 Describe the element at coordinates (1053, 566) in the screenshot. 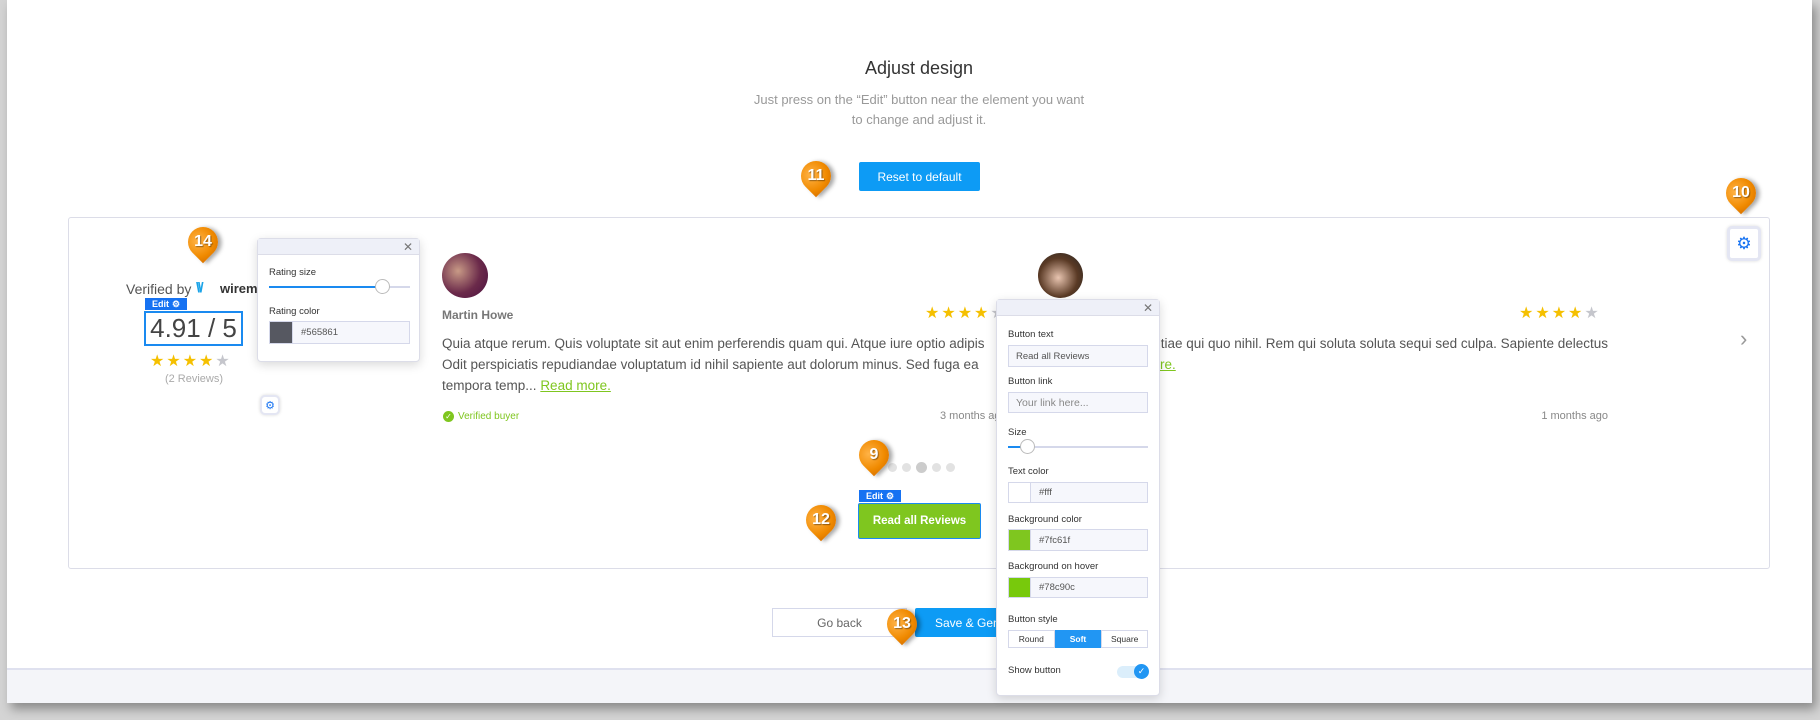

I see `background-hover-label: Background on hover` at that location.